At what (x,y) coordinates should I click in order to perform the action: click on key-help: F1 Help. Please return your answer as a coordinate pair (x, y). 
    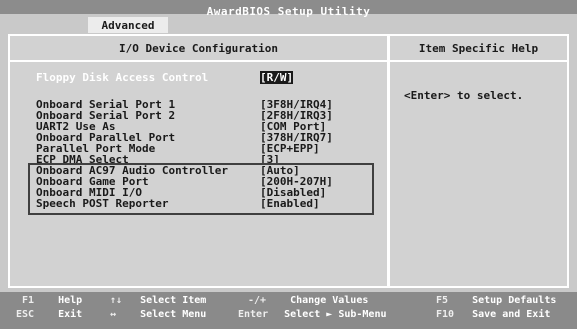
    Looking at the image, I should click on (52, 300).